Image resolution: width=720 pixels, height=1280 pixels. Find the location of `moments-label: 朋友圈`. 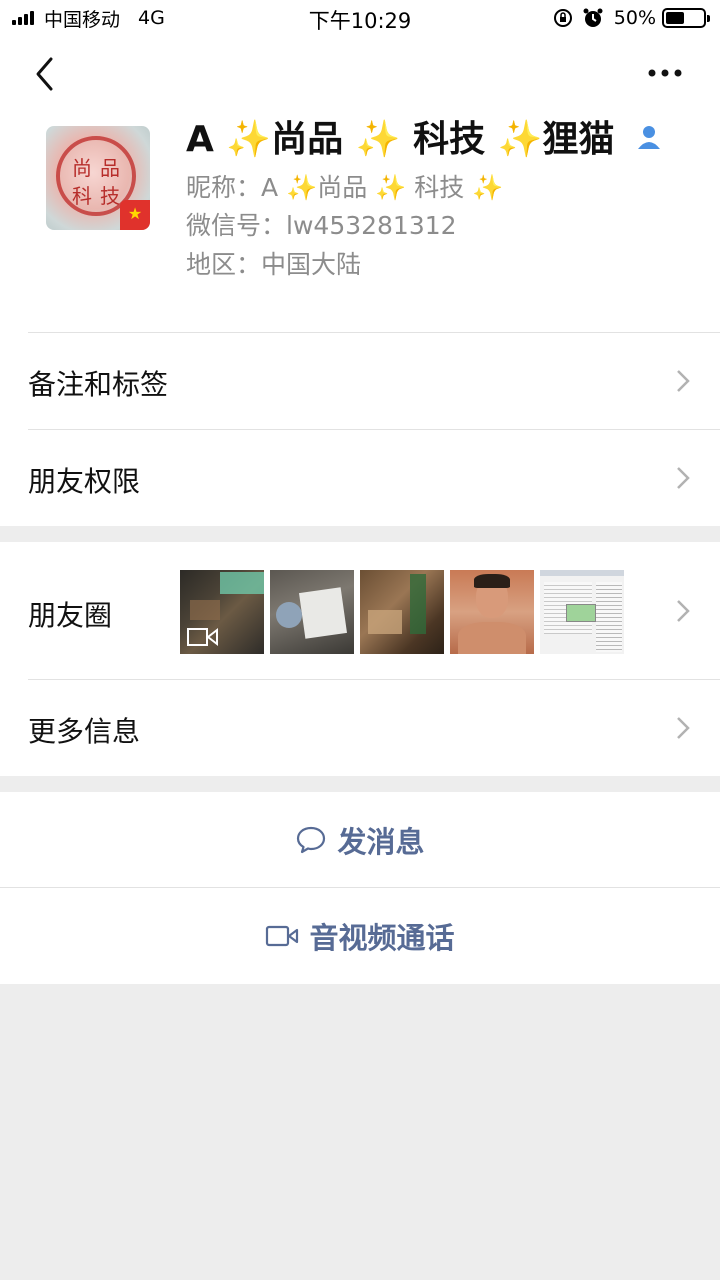

moments-label: 朋友圈 is located at coordinates (70, 615).